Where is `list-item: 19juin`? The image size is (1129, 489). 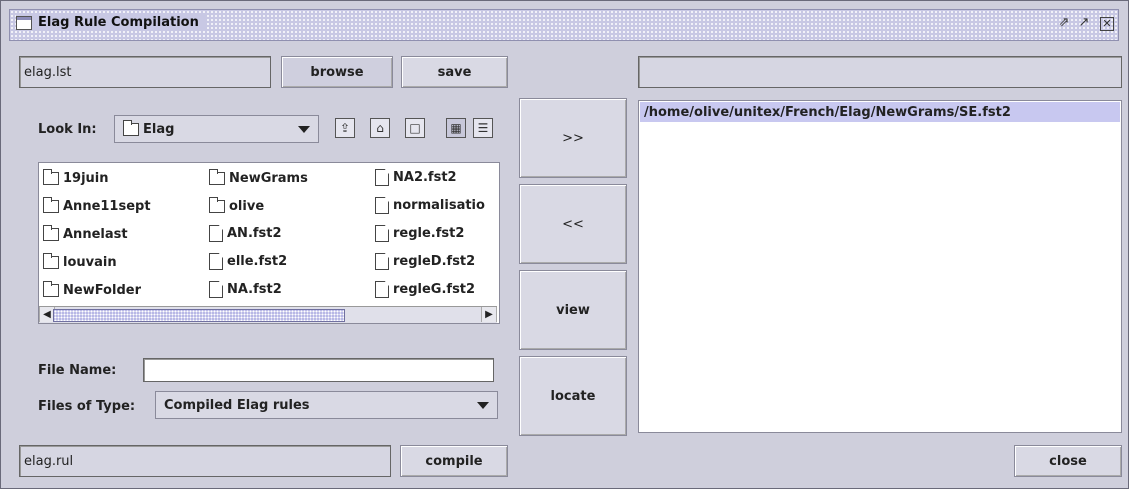
list-item: 19juin is located at coordinates (76, 177).